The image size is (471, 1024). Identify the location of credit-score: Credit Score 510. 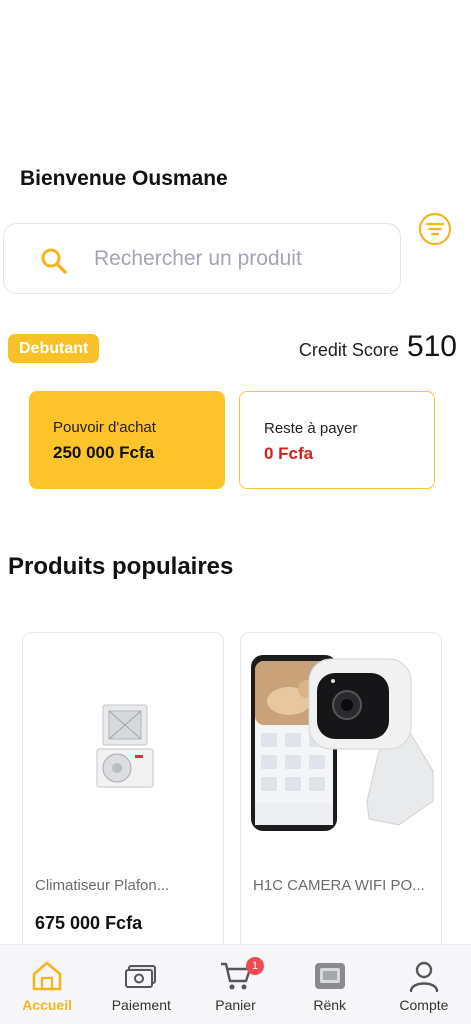
(378, 347).